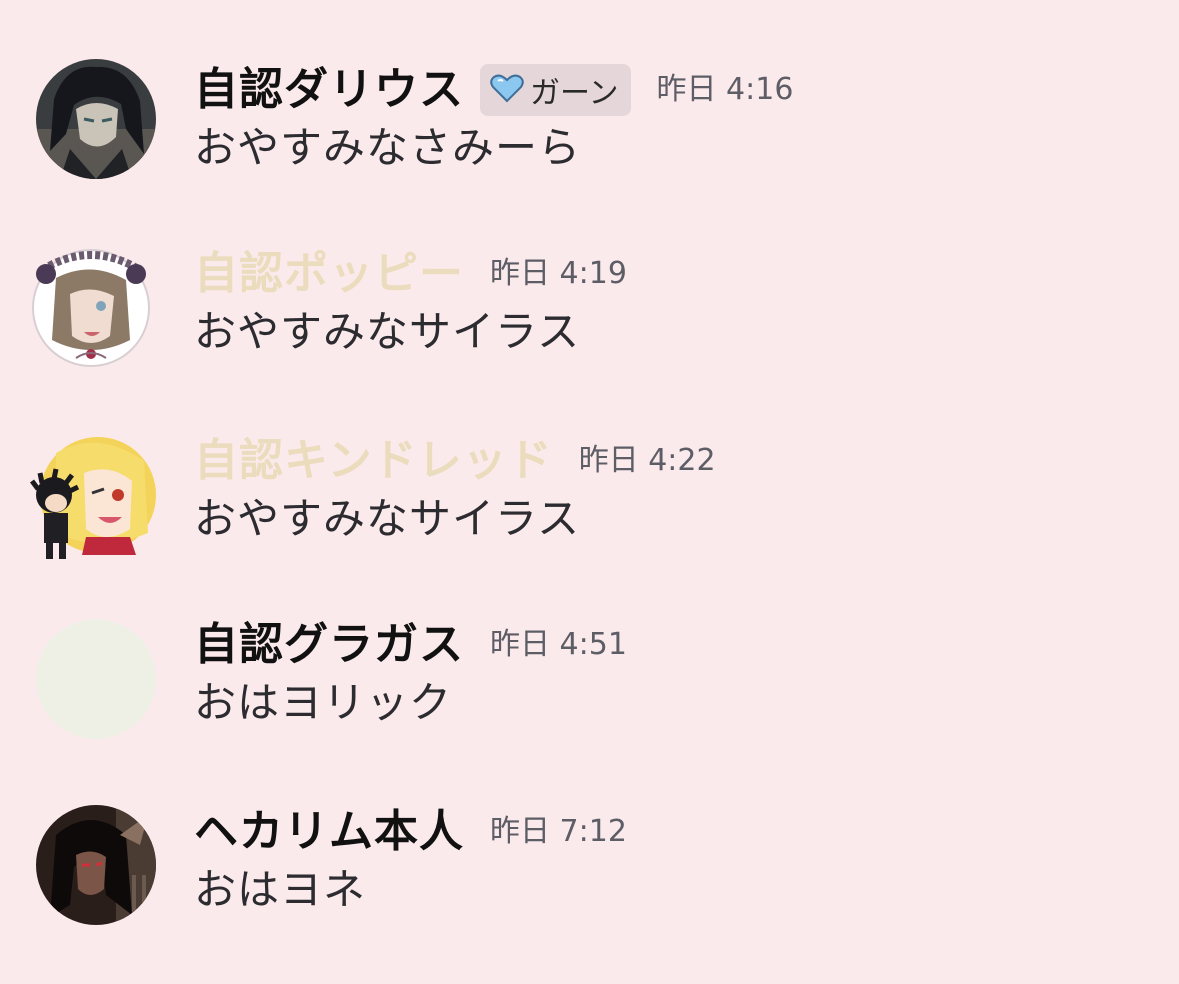 Image resolution: width=1179 pixels, height=984 pixels. Describe the element at coordinates (574, 93) in the screenshot. I see `role-tag-label: ガーン` at that location.